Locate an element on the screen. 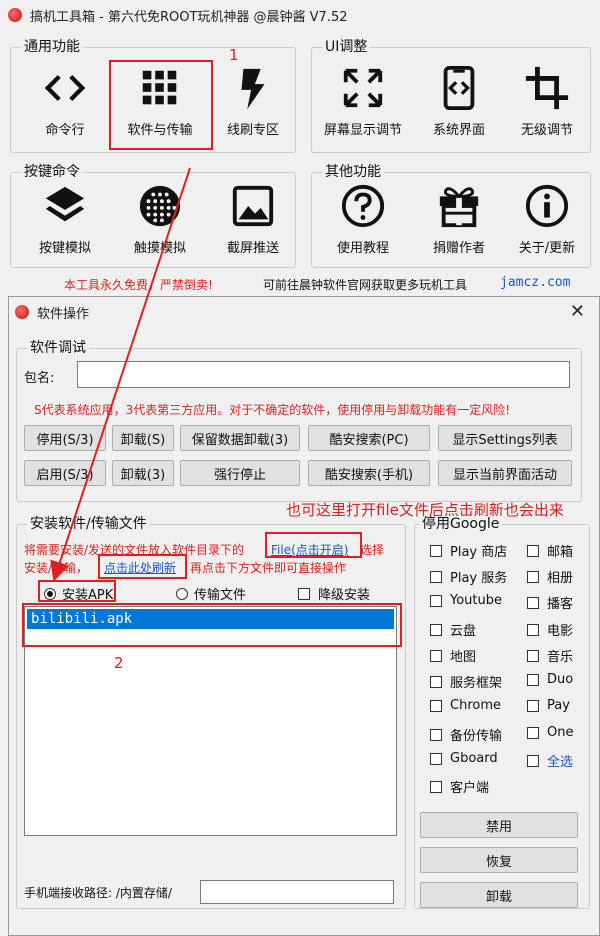 The height and width of the screenshot is (936, 600). google-restore-button: 恢复 is located at coordinates (499, 860).